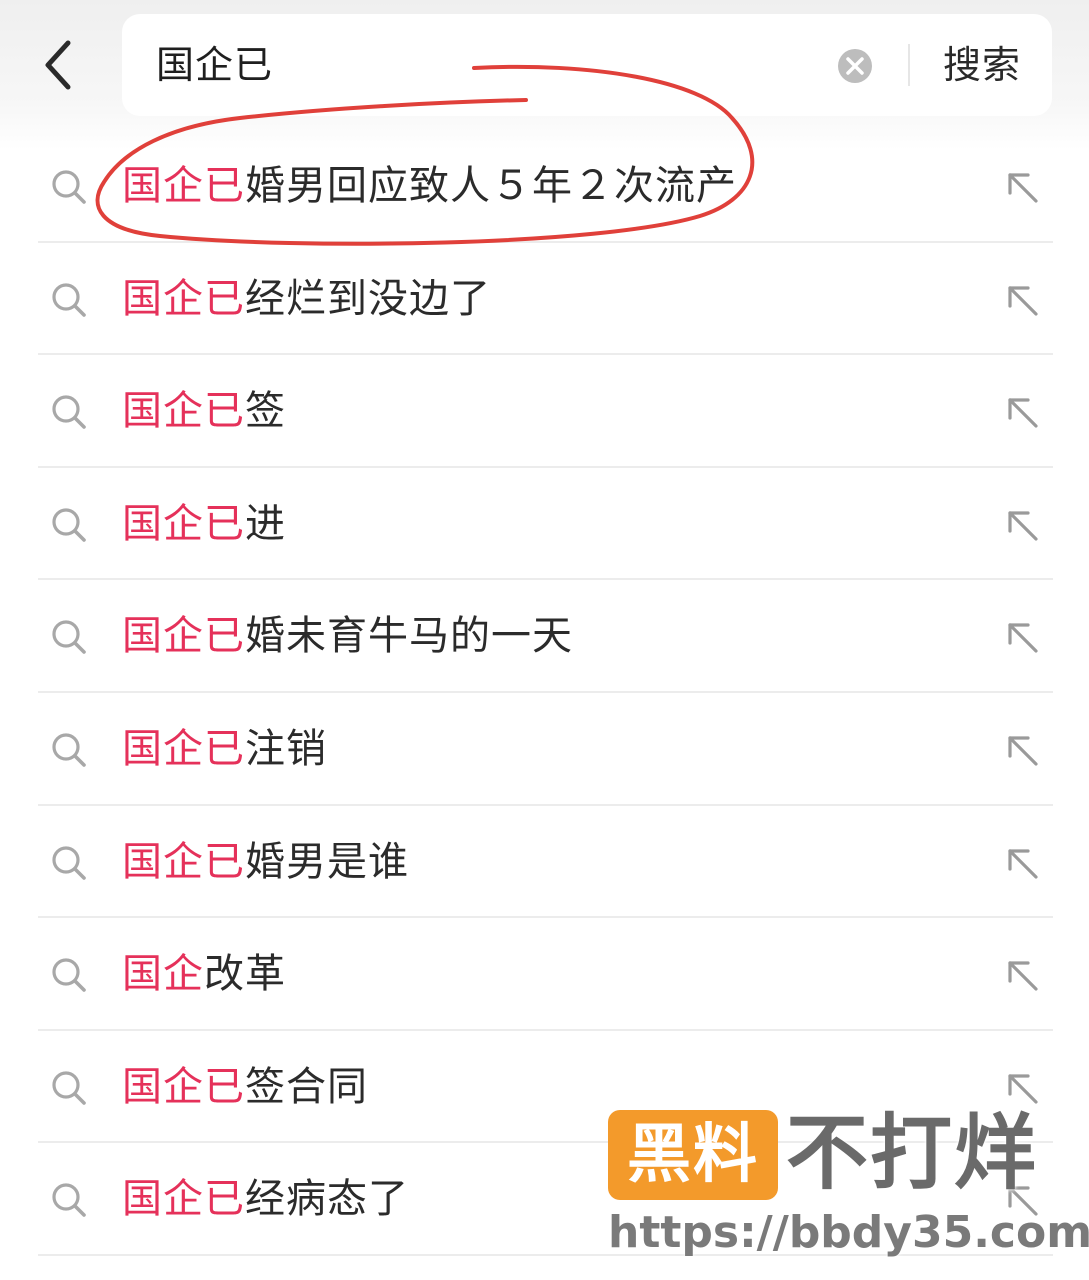  I want to click on suggestion-text: 国企已进, so click(204, 524).